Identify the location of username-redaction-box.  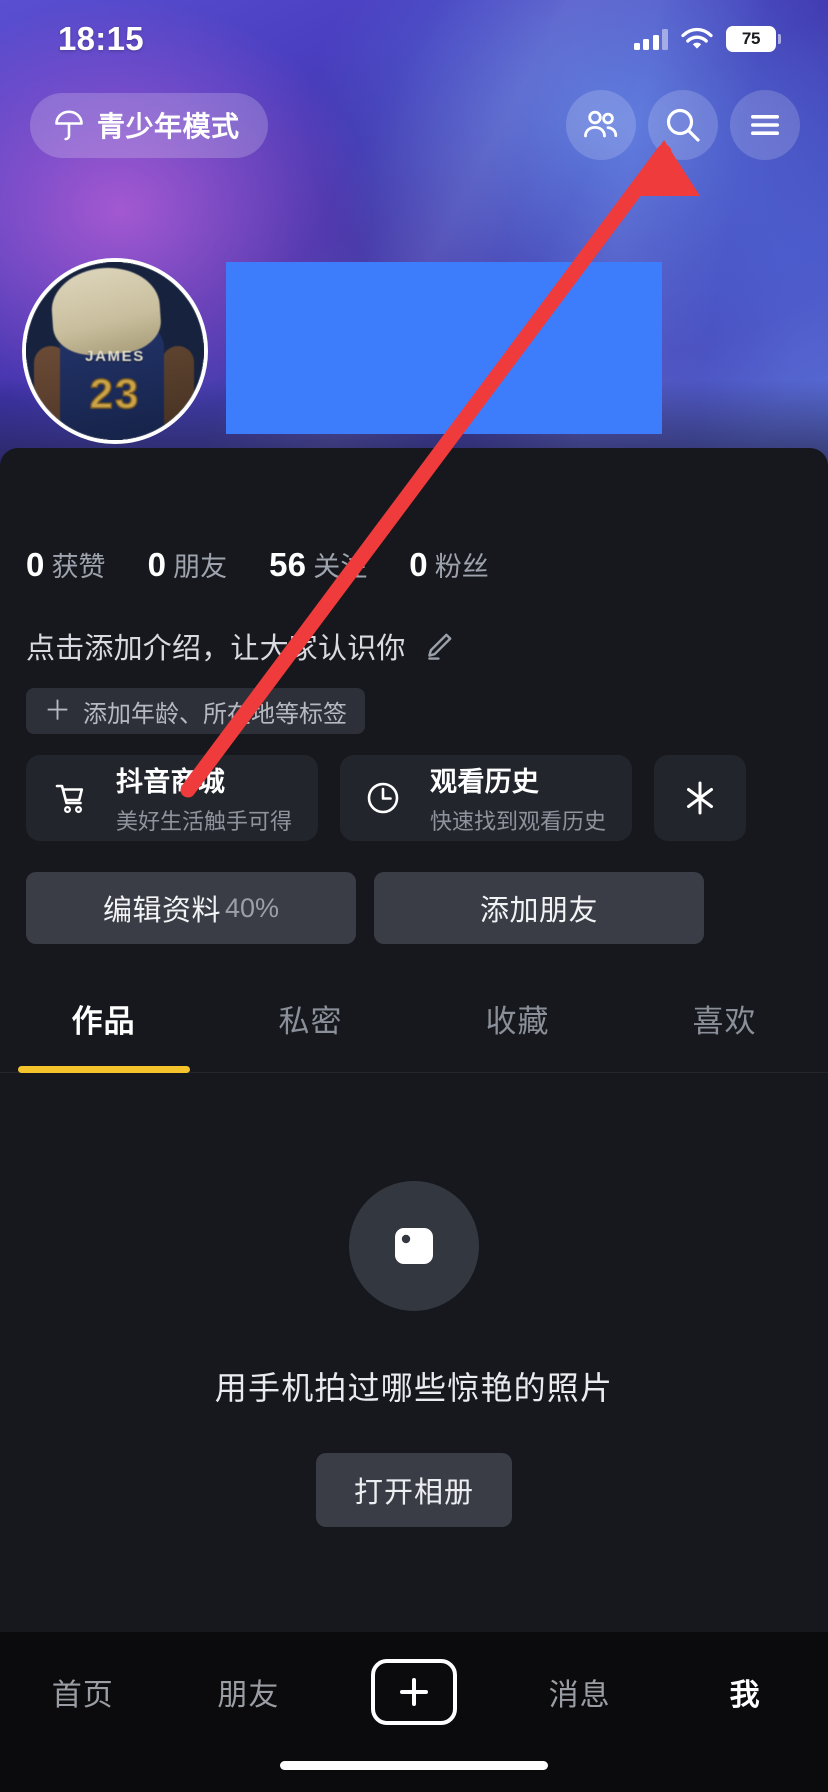
(444, 348).